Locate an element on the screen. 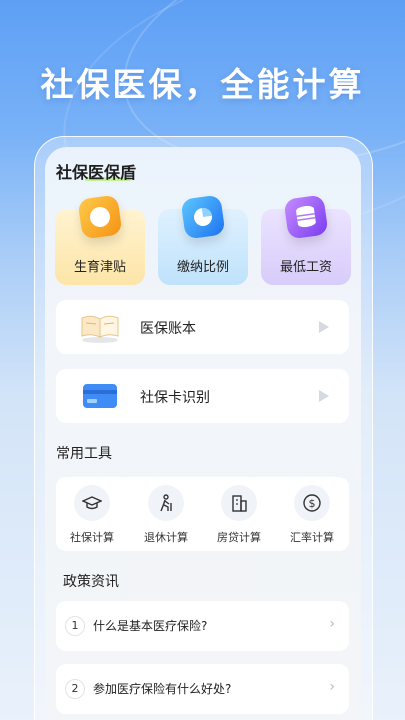 The width and height of the screenshot is (405, 720). tools-panel: 社保计算 退休计算 房贷计算 $ 汇率计算 is located at coordinates (202, 514).